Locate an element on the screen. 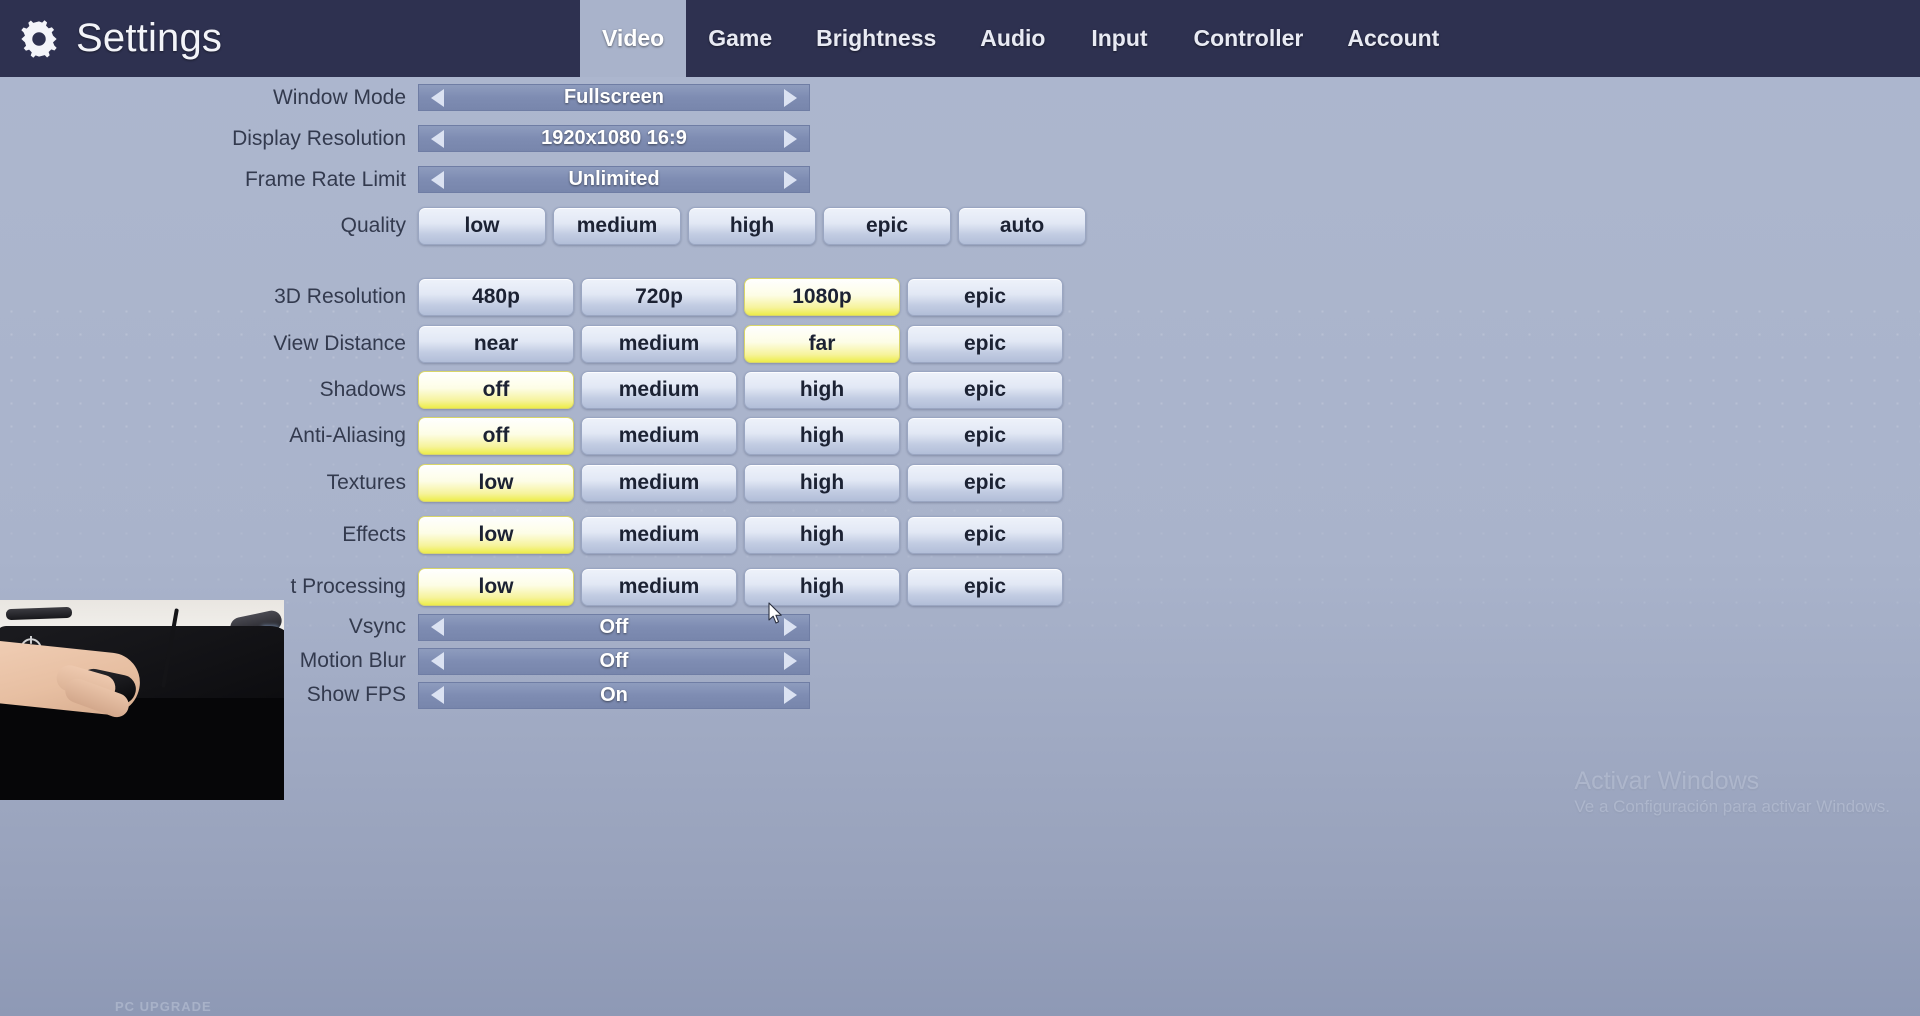 The image size is (1920, 1016). row-3d-resolution: 3D Resolution 480p 720p 1080p epic is located at coordinates (960, 296).